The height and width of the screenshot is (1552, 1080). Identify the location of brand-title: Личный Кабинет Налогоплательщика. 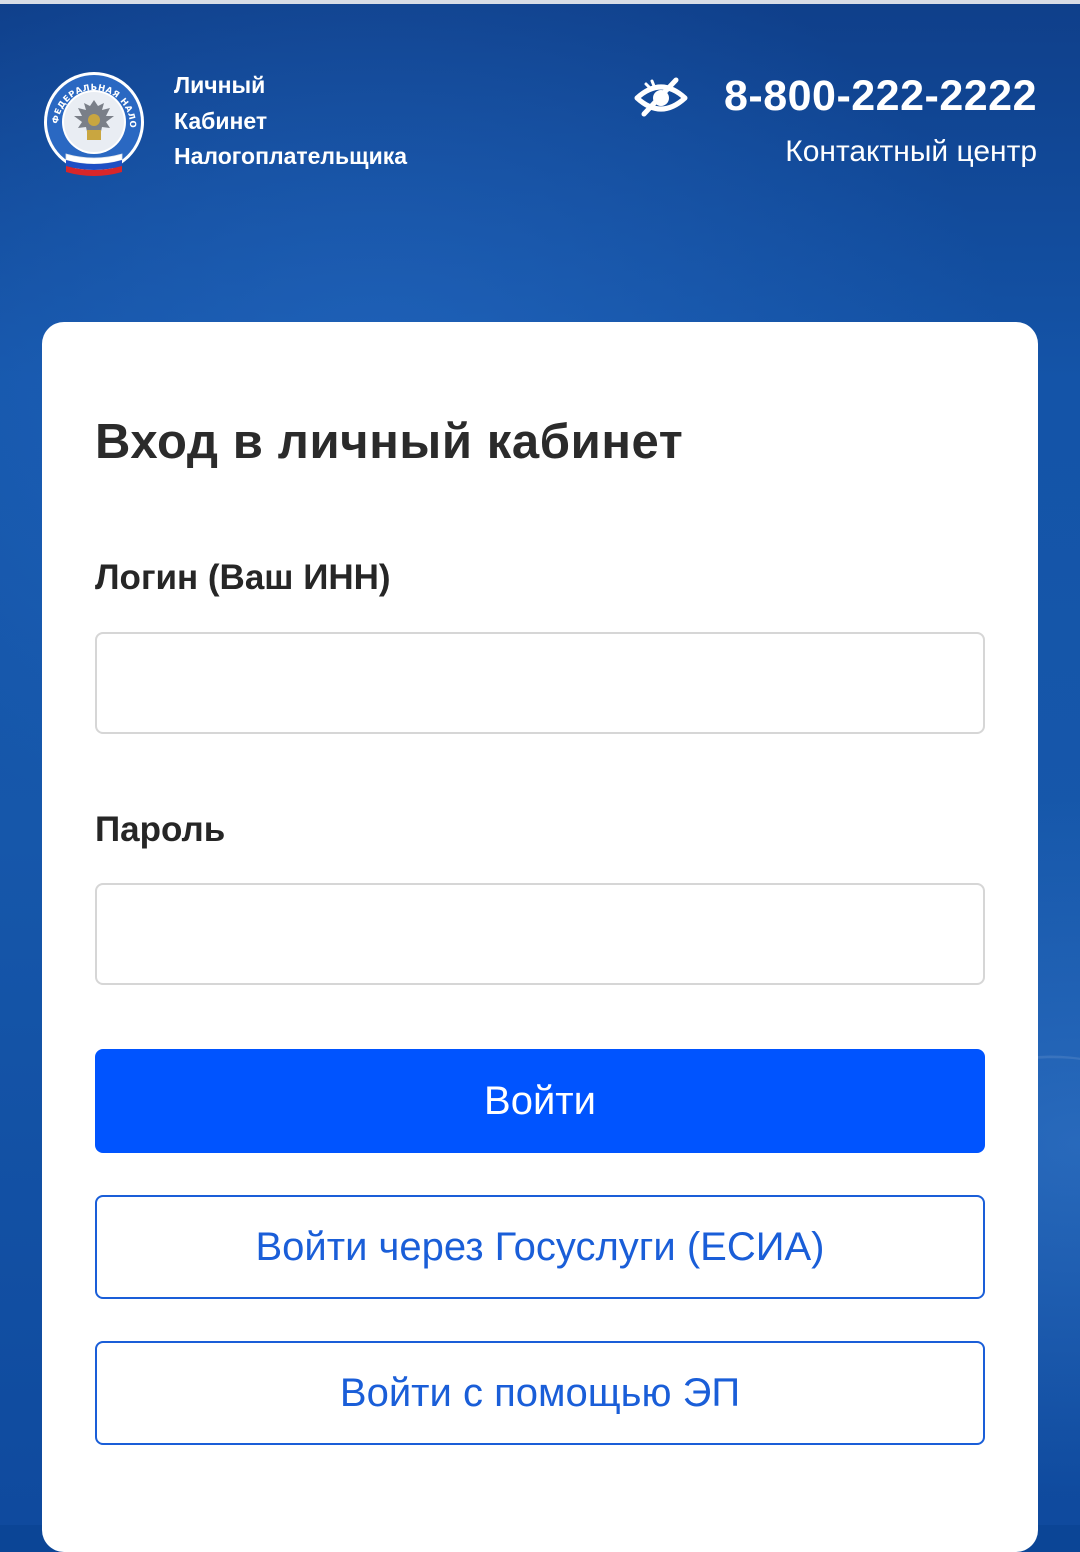
(290, 121).